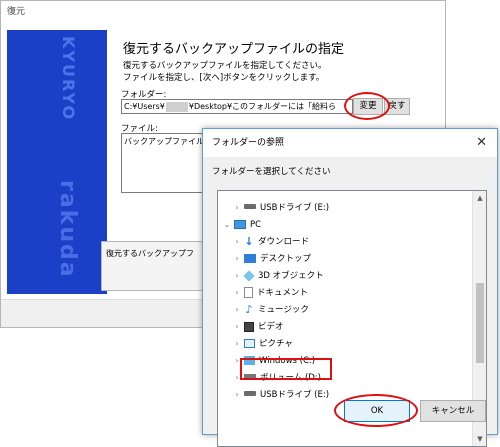 Image resolution: width=500 pixels, height=447 pixels. What do you see at coordinates (283, 310) in the screenshot?
I see `tree-item-label: ミュージック` at bounding box center [283, 310].